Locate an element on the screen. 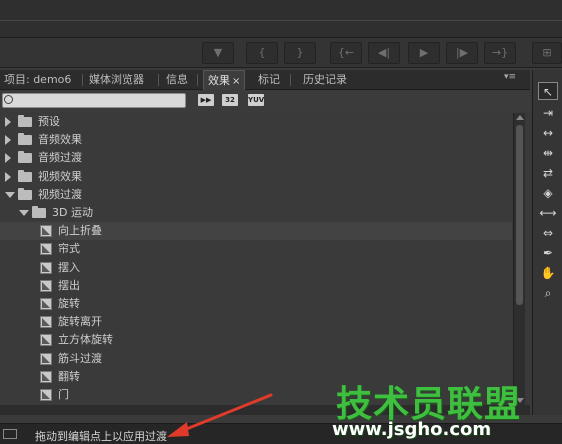 The width and height of the screenshot is (562, 444). tree-effect-row: 旋转 is located at coordinates (256, 304).